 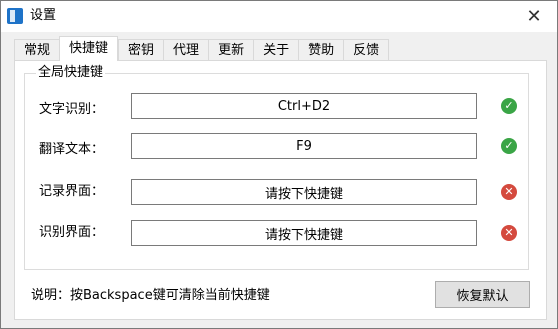 What do you see at coordinates (89, 48) in the screenshot?
I see `tab-hotkeys: 快捷键` at bounding box center [89, 48].